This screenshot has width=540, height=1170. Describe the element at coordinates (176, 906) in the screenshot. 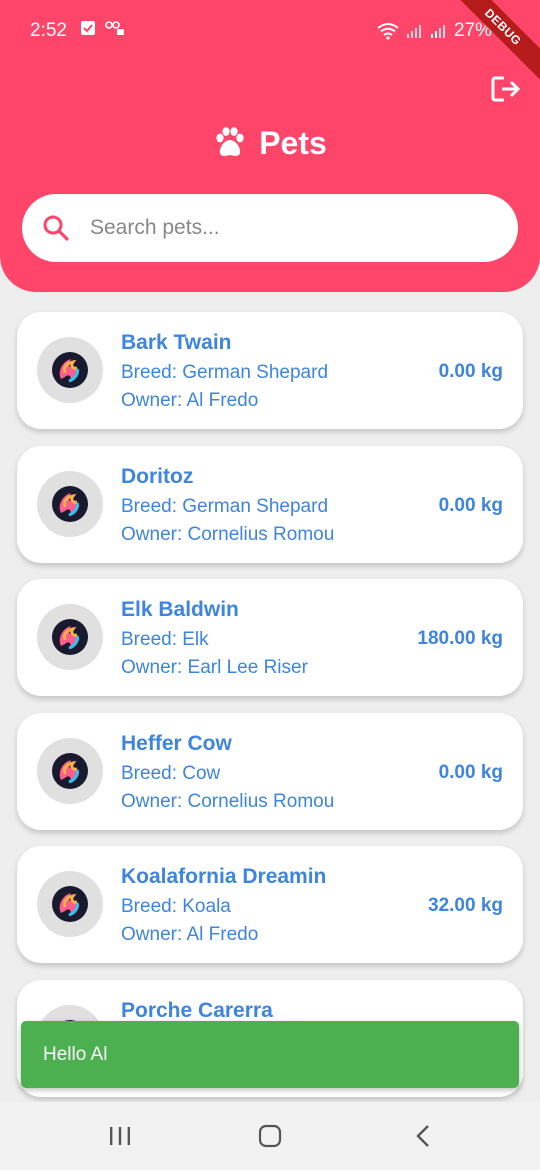

I see `pet-breed: Breed: Koala` at that location.